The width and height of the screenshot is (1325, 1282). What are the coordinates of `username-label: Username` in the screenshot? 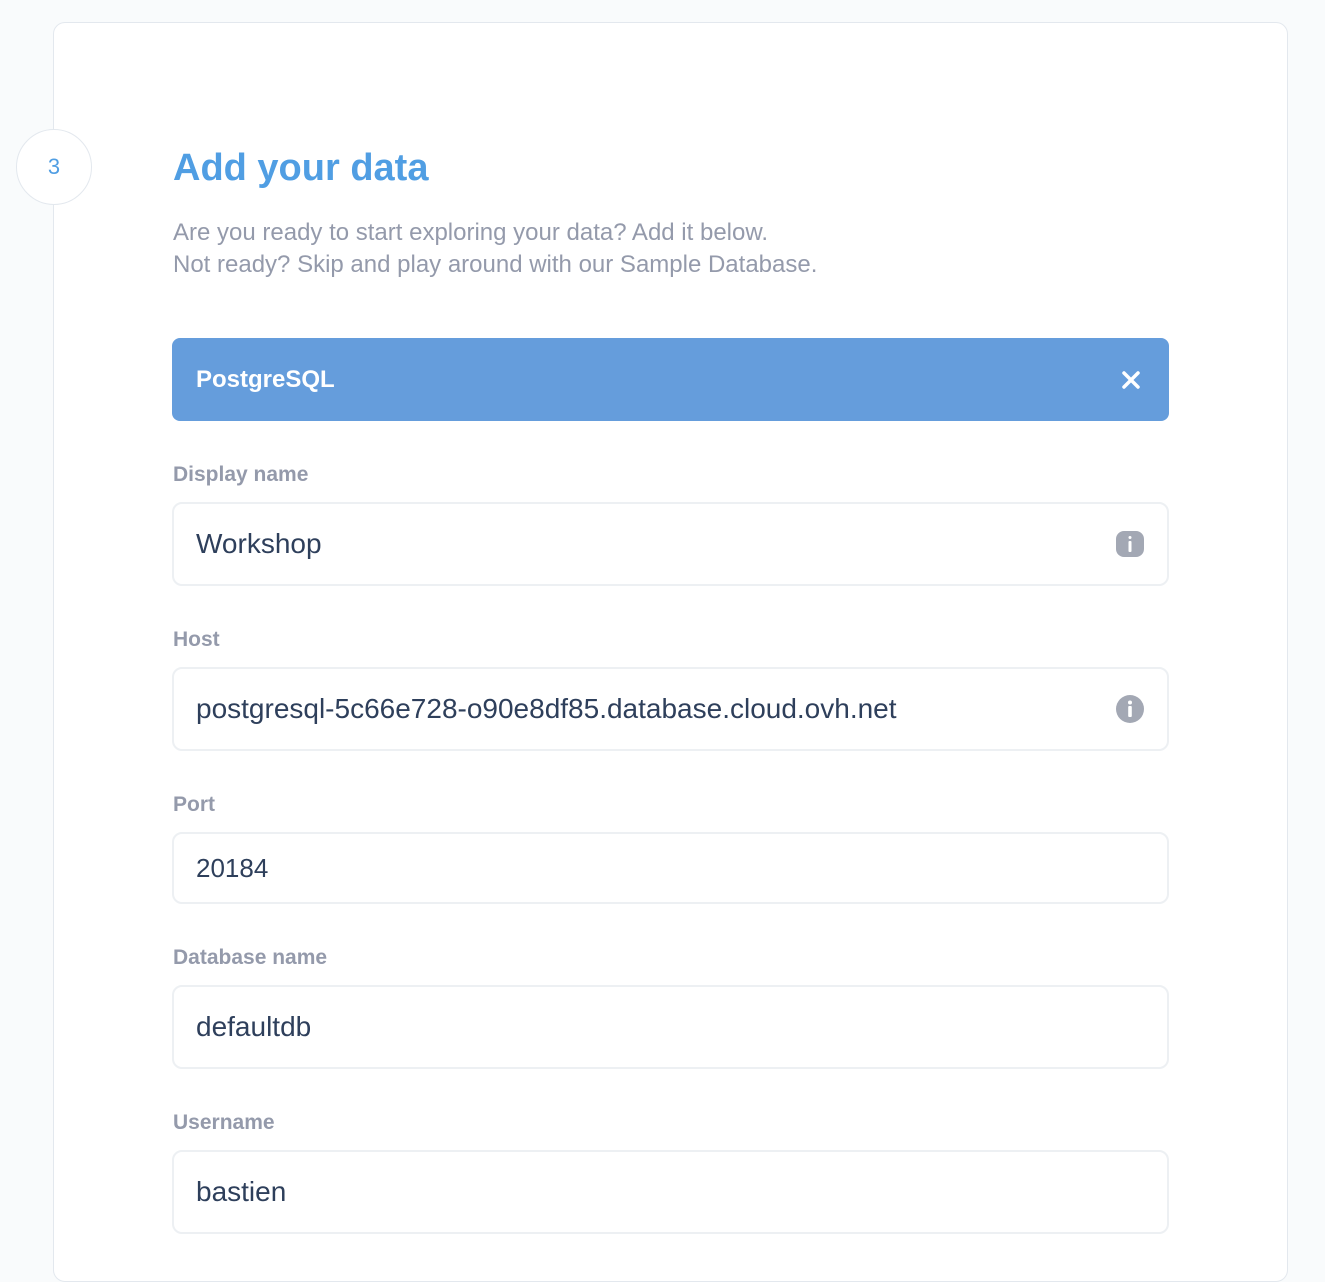 It's located at (224, 1122).